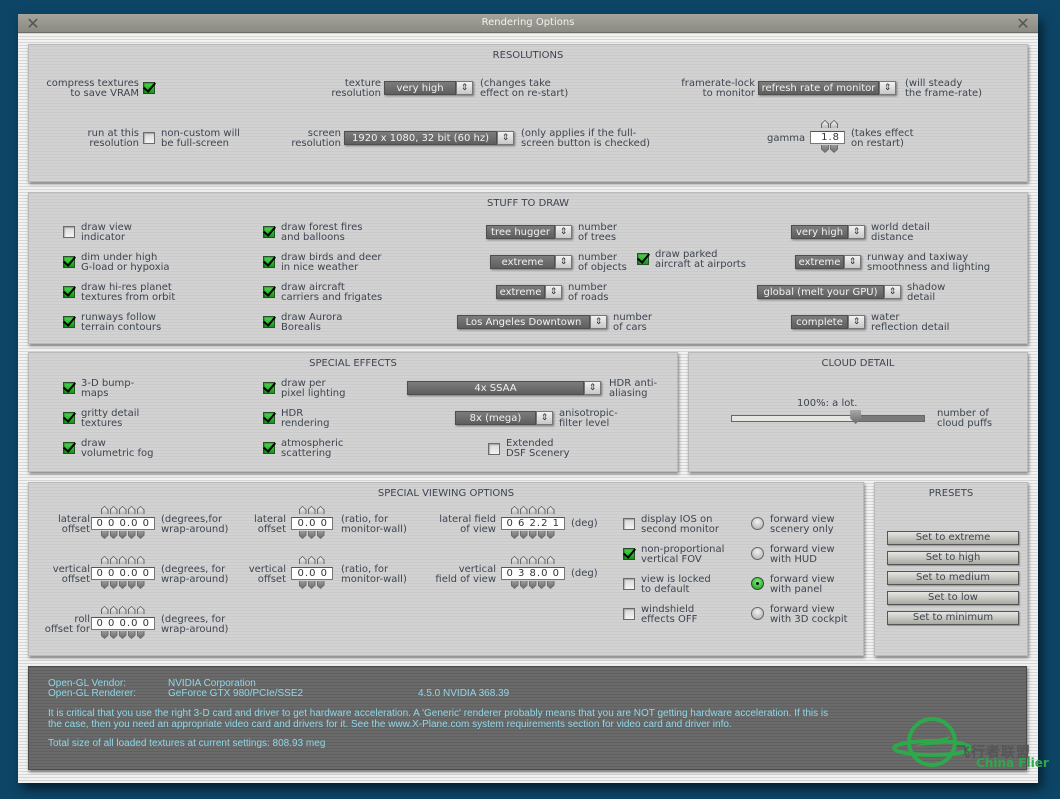  Describe the element at coordinates (533, 523) in the screenshot. I see `fov-input: 0 6 2.2 1` at that location.